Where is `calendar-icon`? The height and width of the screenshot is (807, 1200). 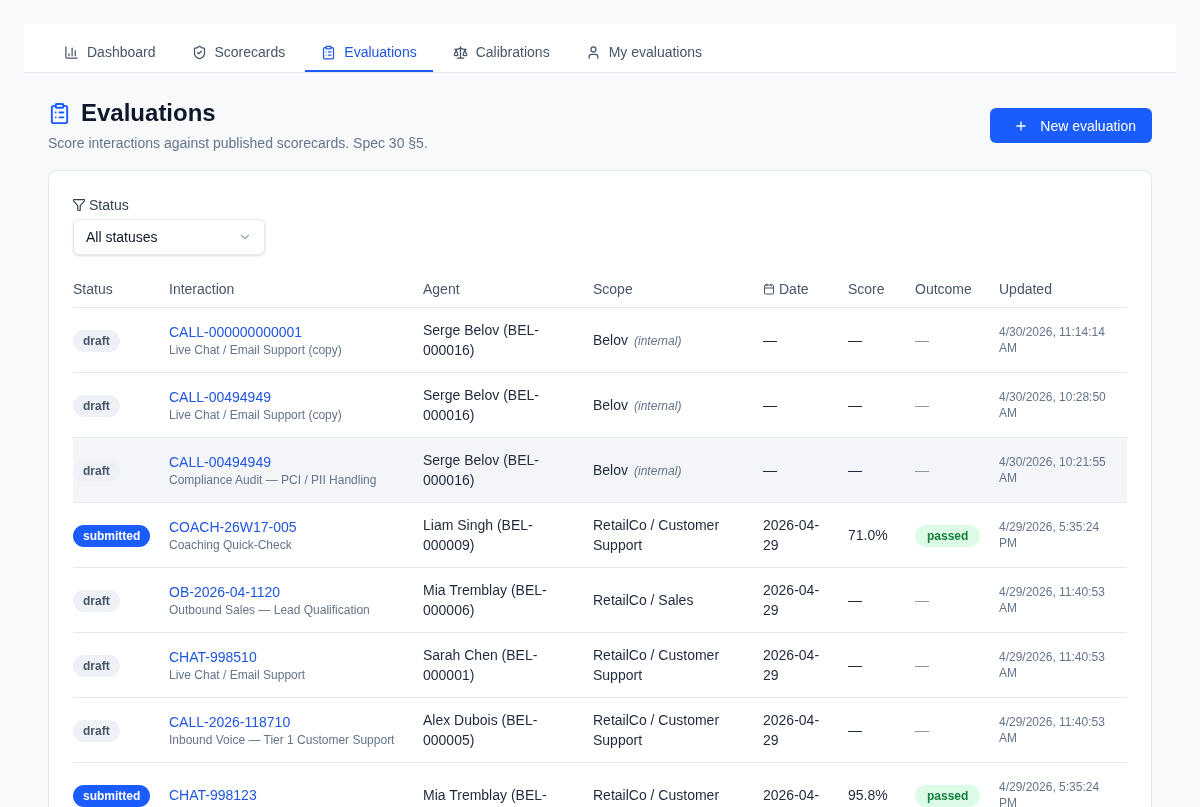
calendar-icon is located at coordinates (769, 289).